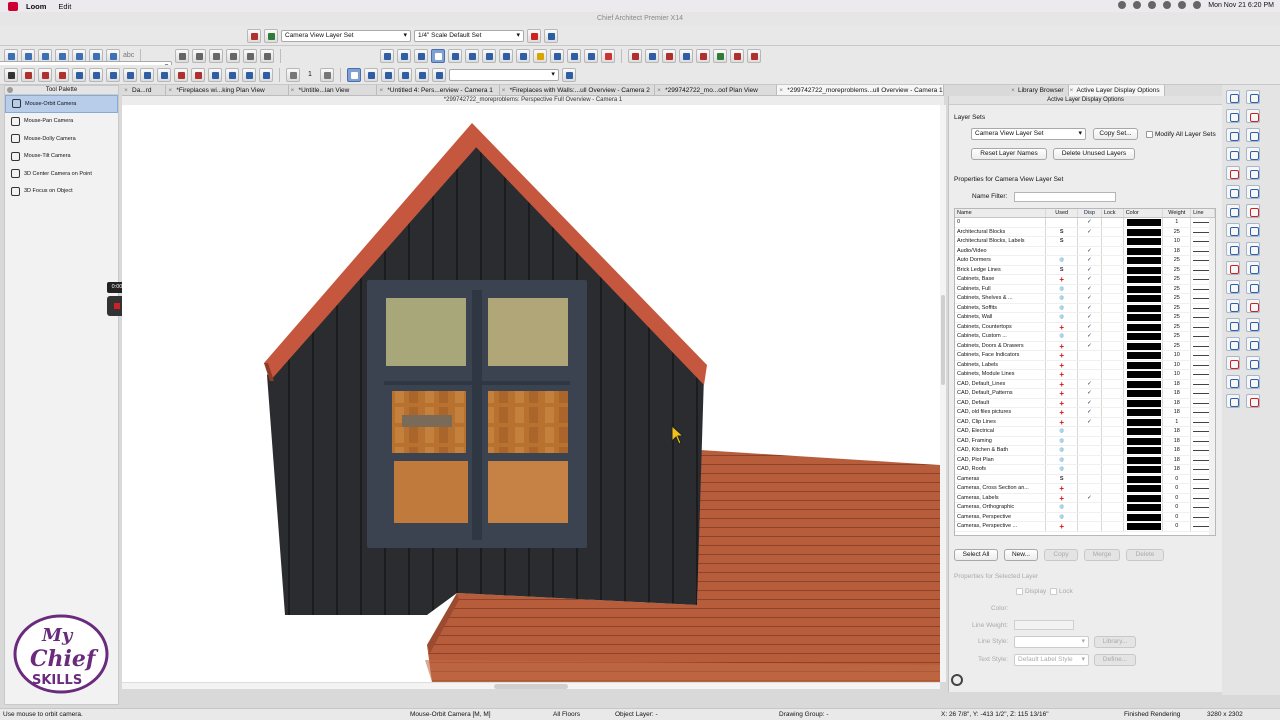  Describe the element at coordinates (1085, 299) in the screenshot. I see `layer-row: Cabinets, Shelves & ... ◍ ✓ 25` at that location.